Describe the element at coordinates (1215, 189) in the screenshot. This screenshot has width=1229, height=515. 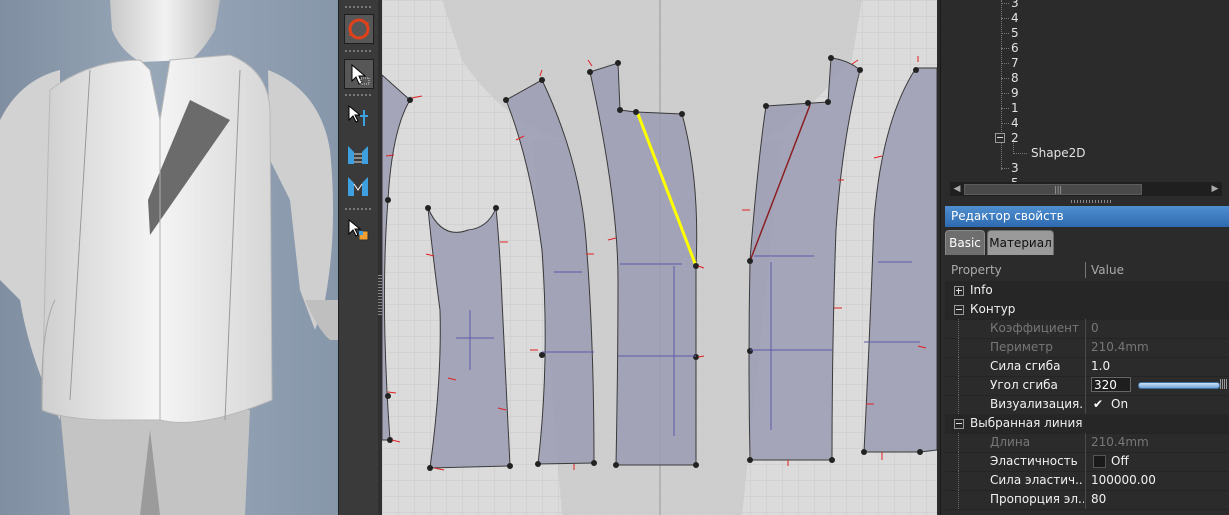
I see `scroll-right-icon: ▶` at that location.